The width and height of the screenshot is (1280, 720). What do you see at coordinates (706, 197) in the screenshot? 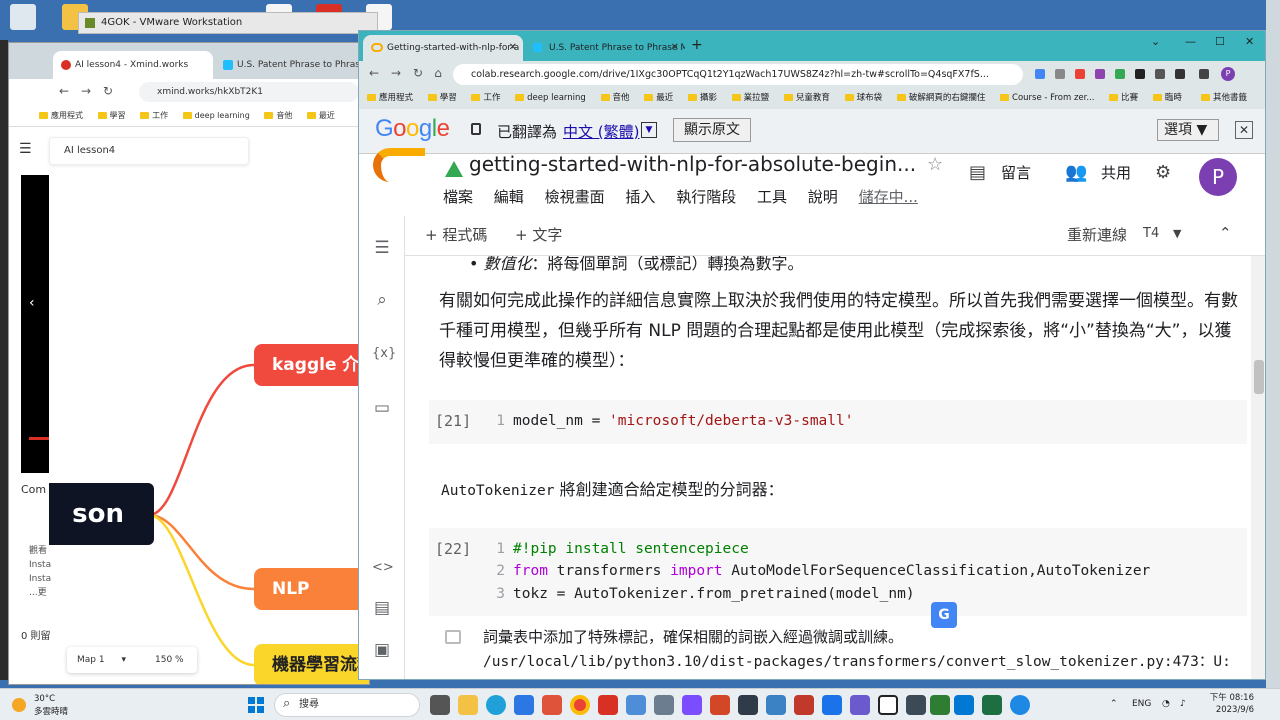
I see `menu-runtime: 執行階段` at bounding box center [706, 197].